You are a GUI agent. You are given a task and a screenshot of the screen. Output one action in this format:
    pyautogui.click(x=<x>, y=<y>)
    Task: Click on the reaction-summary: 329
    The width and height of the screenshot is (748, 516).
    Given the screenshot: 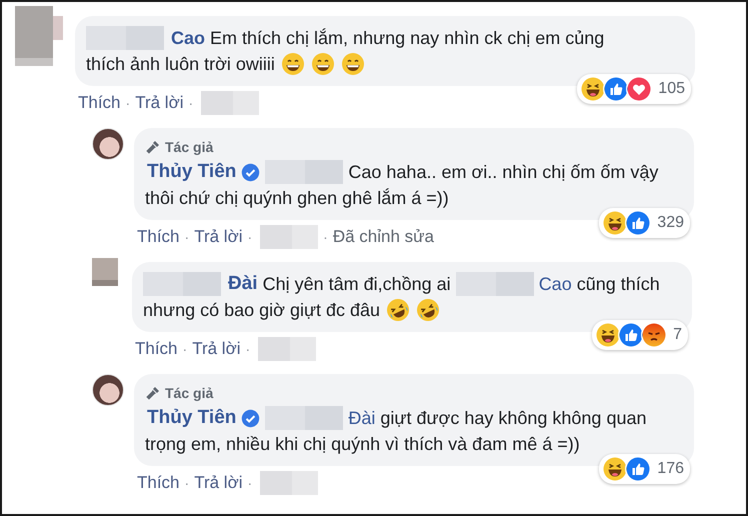 What is the action you would take?
    pyautogui.click(x=644, y=223)
    